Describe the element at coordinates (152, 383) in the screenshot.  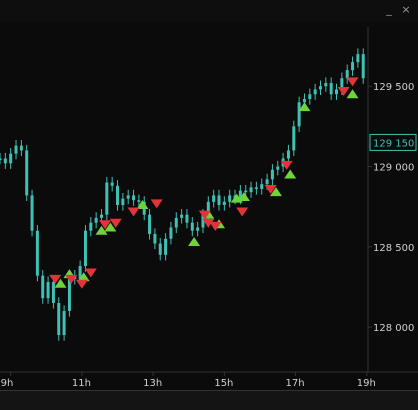
I see `x-tick-label: 13h` at that location.